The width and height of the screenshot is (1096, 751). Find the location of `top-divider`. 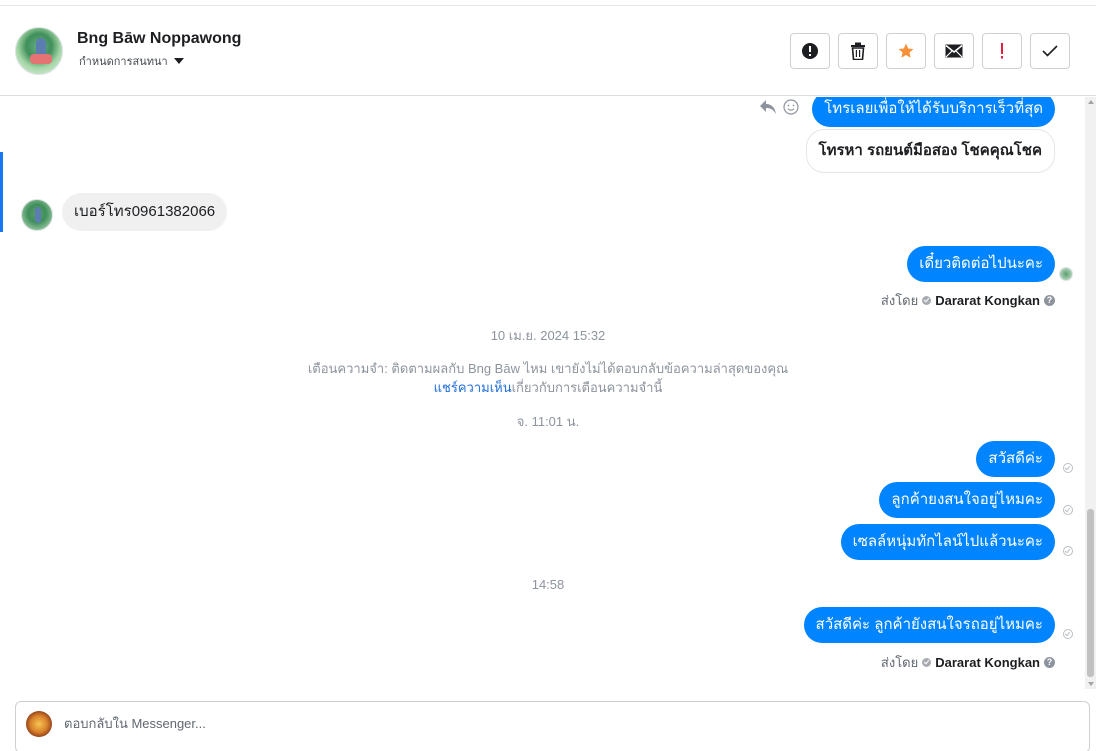

top-divider is located at coordinates (548, 3).